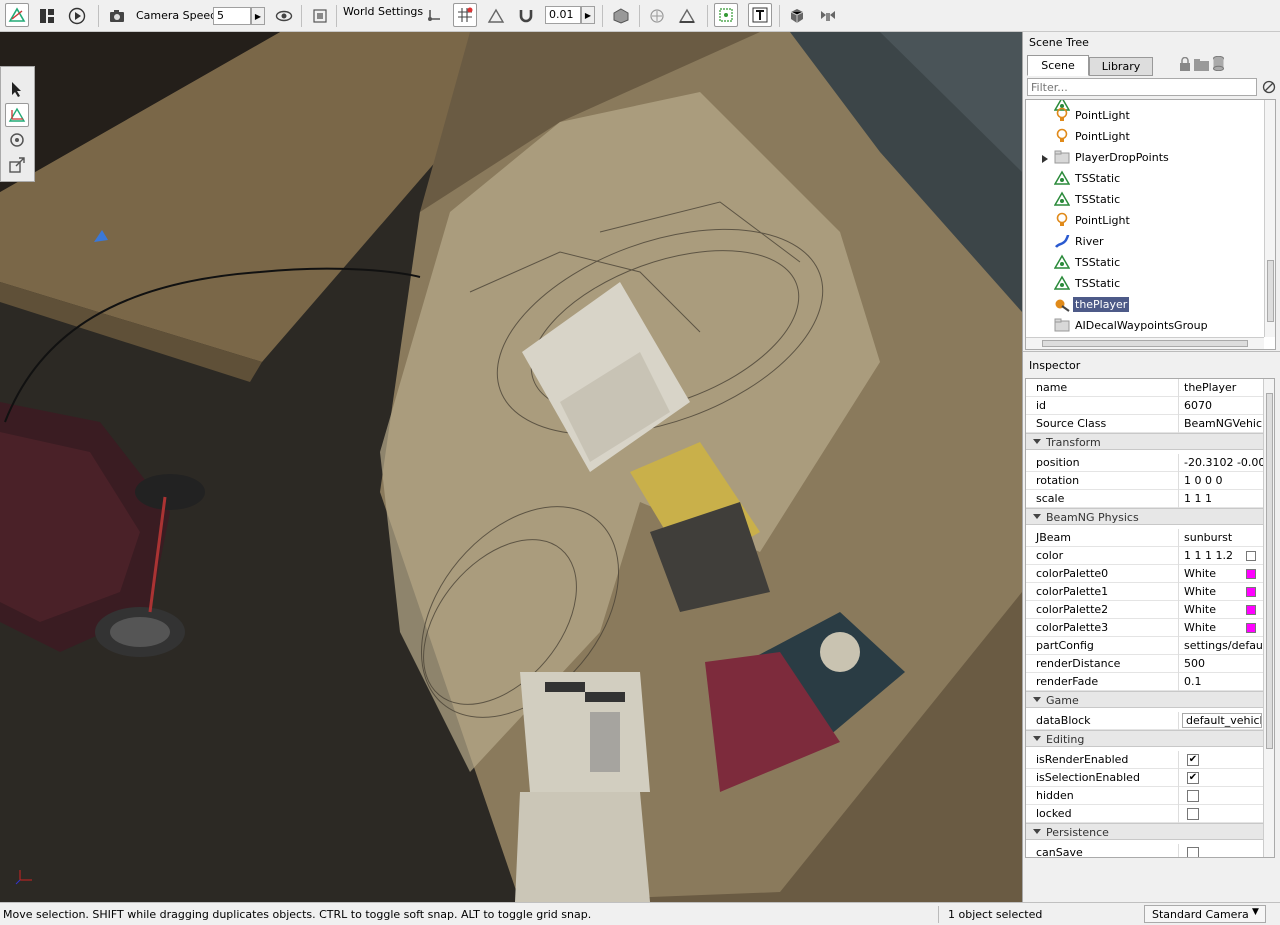  What do you see at coordinates (1146, 304) in the screenshot?
I see `tree-item: thePlayer` at bounding box center [1146, 304].